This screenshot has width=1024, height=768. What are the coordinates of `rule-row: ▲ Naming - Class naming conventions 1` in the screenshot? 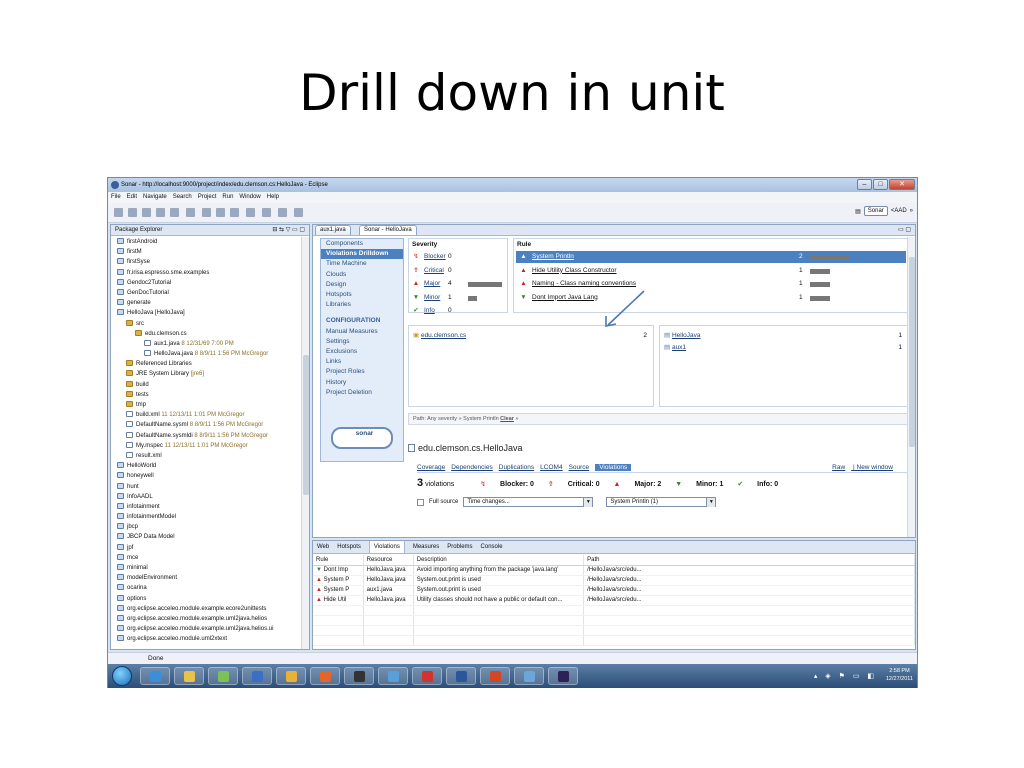 It's located at (711, 284).